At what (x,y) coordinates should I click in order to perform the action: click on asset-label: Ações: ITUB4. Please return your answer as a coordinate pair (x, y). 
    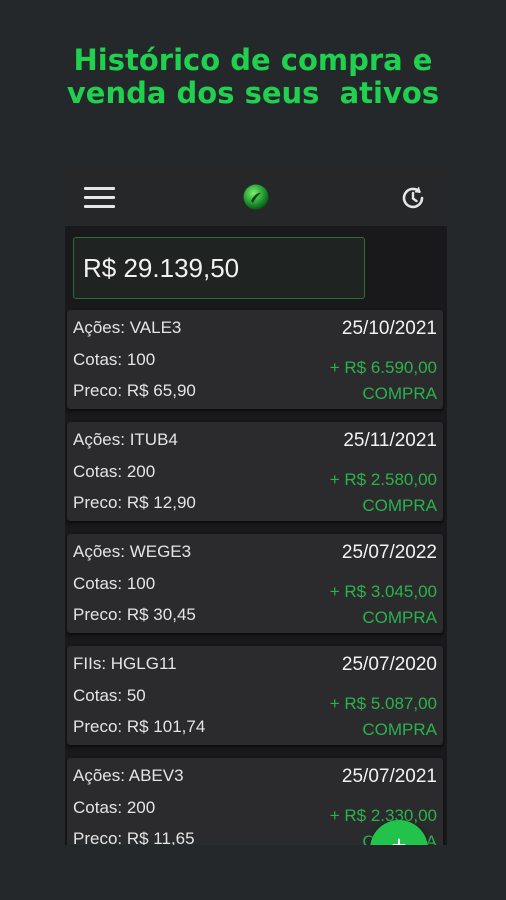
    Looking at the image, I should click on (125, 439).